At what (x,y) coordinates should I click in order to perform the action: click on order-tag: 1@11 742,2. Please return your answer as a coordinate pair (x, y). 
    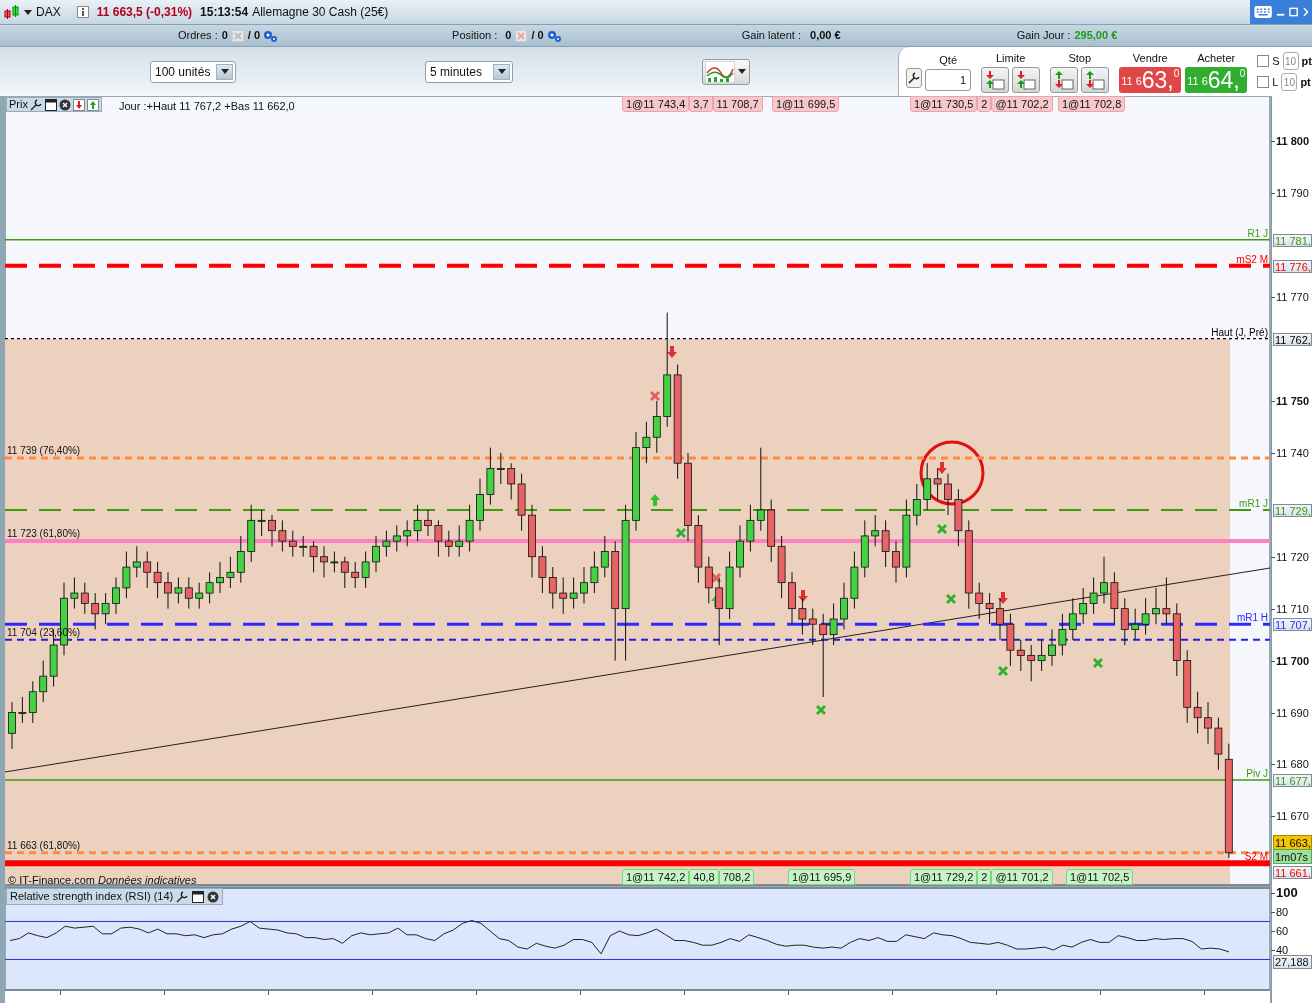
    Looking at the image, I should click on (656, 877).